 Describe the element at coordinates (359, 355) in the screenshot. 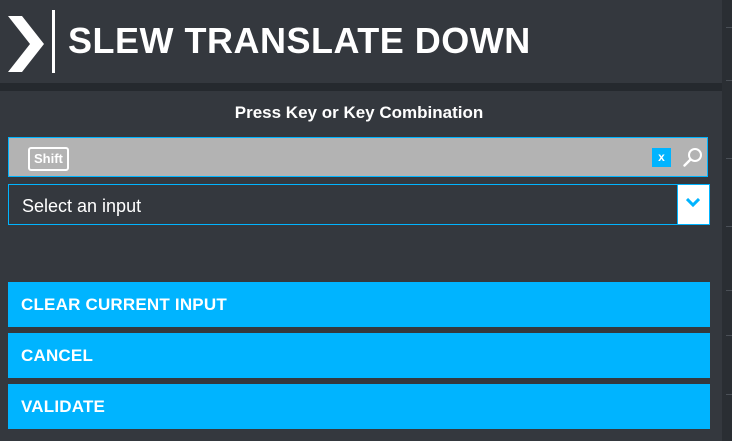

I see `cancel-button: CANCEL` at that location.